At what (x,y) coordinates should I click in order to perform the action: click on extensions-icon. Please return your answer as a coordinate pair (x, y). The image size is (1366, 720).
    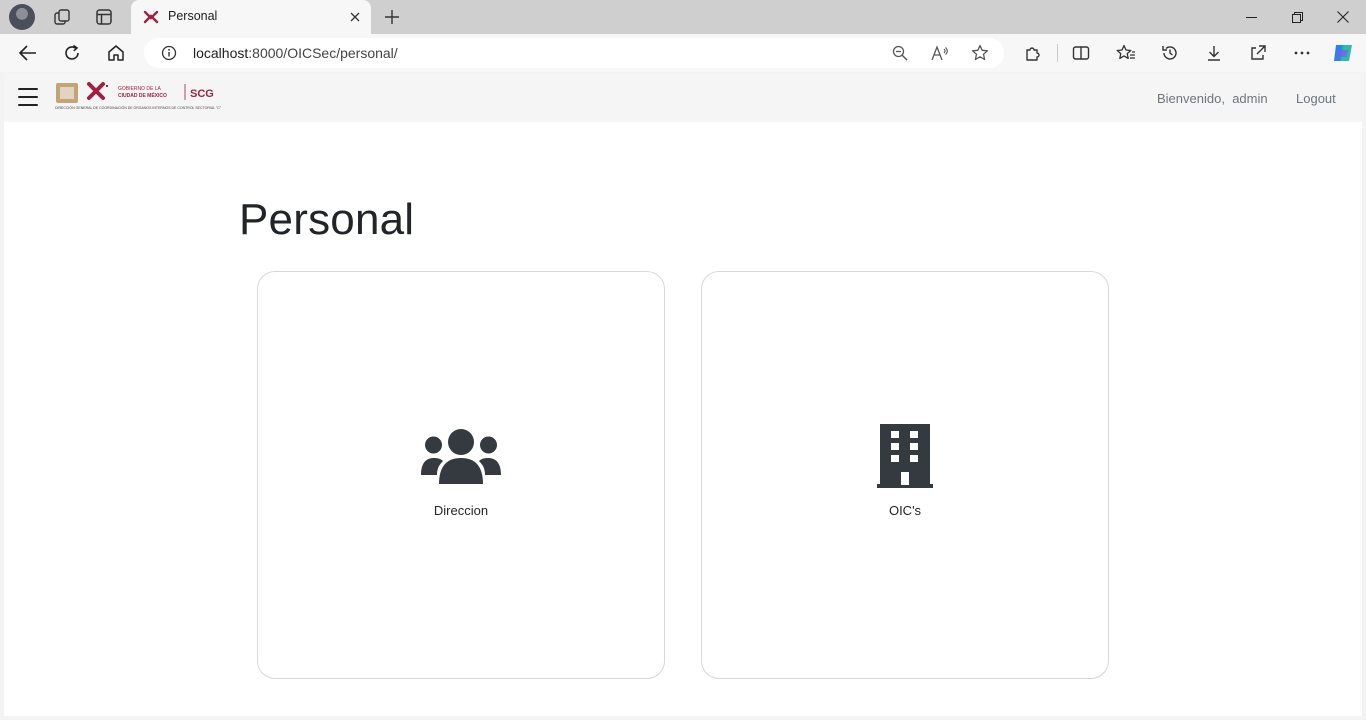
    Looking at the image, I should click on (1033, 53).